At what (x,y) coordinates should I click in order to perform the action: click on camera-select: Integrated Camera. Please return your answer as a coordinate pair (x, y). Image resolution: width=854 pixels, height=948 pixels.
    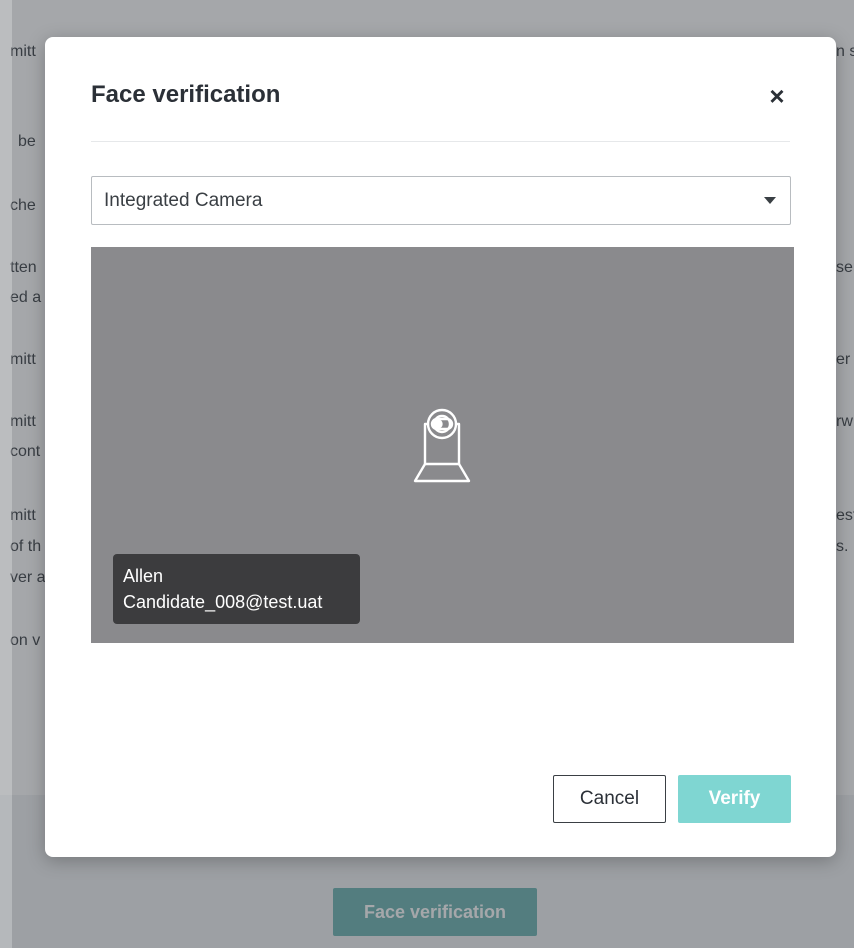
    Looking at the image, I should click on (441, 200).